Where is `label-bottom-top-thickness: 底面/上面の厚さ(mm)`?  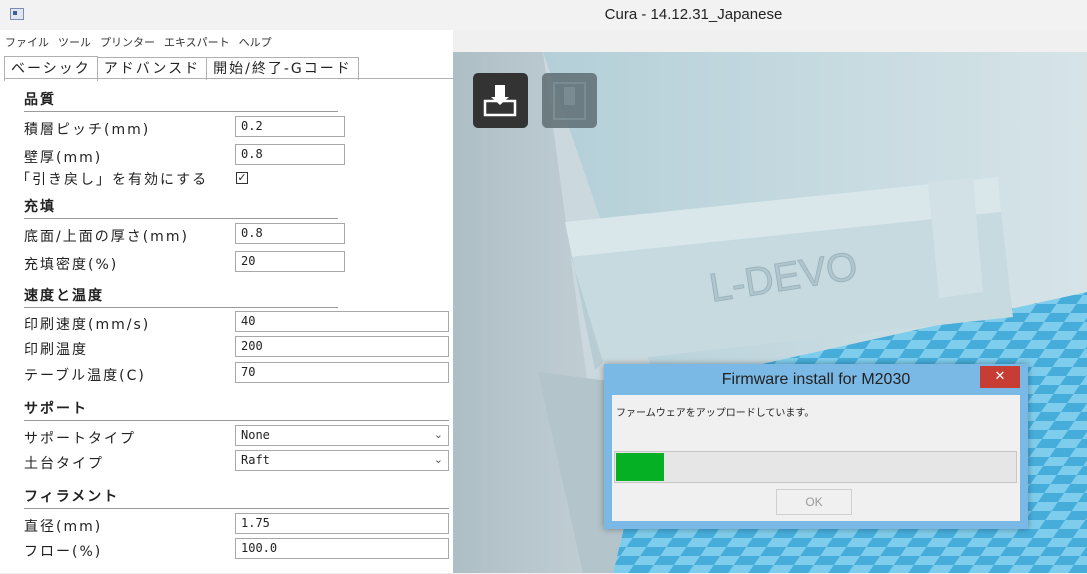 label-bottom-top-thickness: 底面/上面の厚さ(mm) is located at coordinates (106, 237).